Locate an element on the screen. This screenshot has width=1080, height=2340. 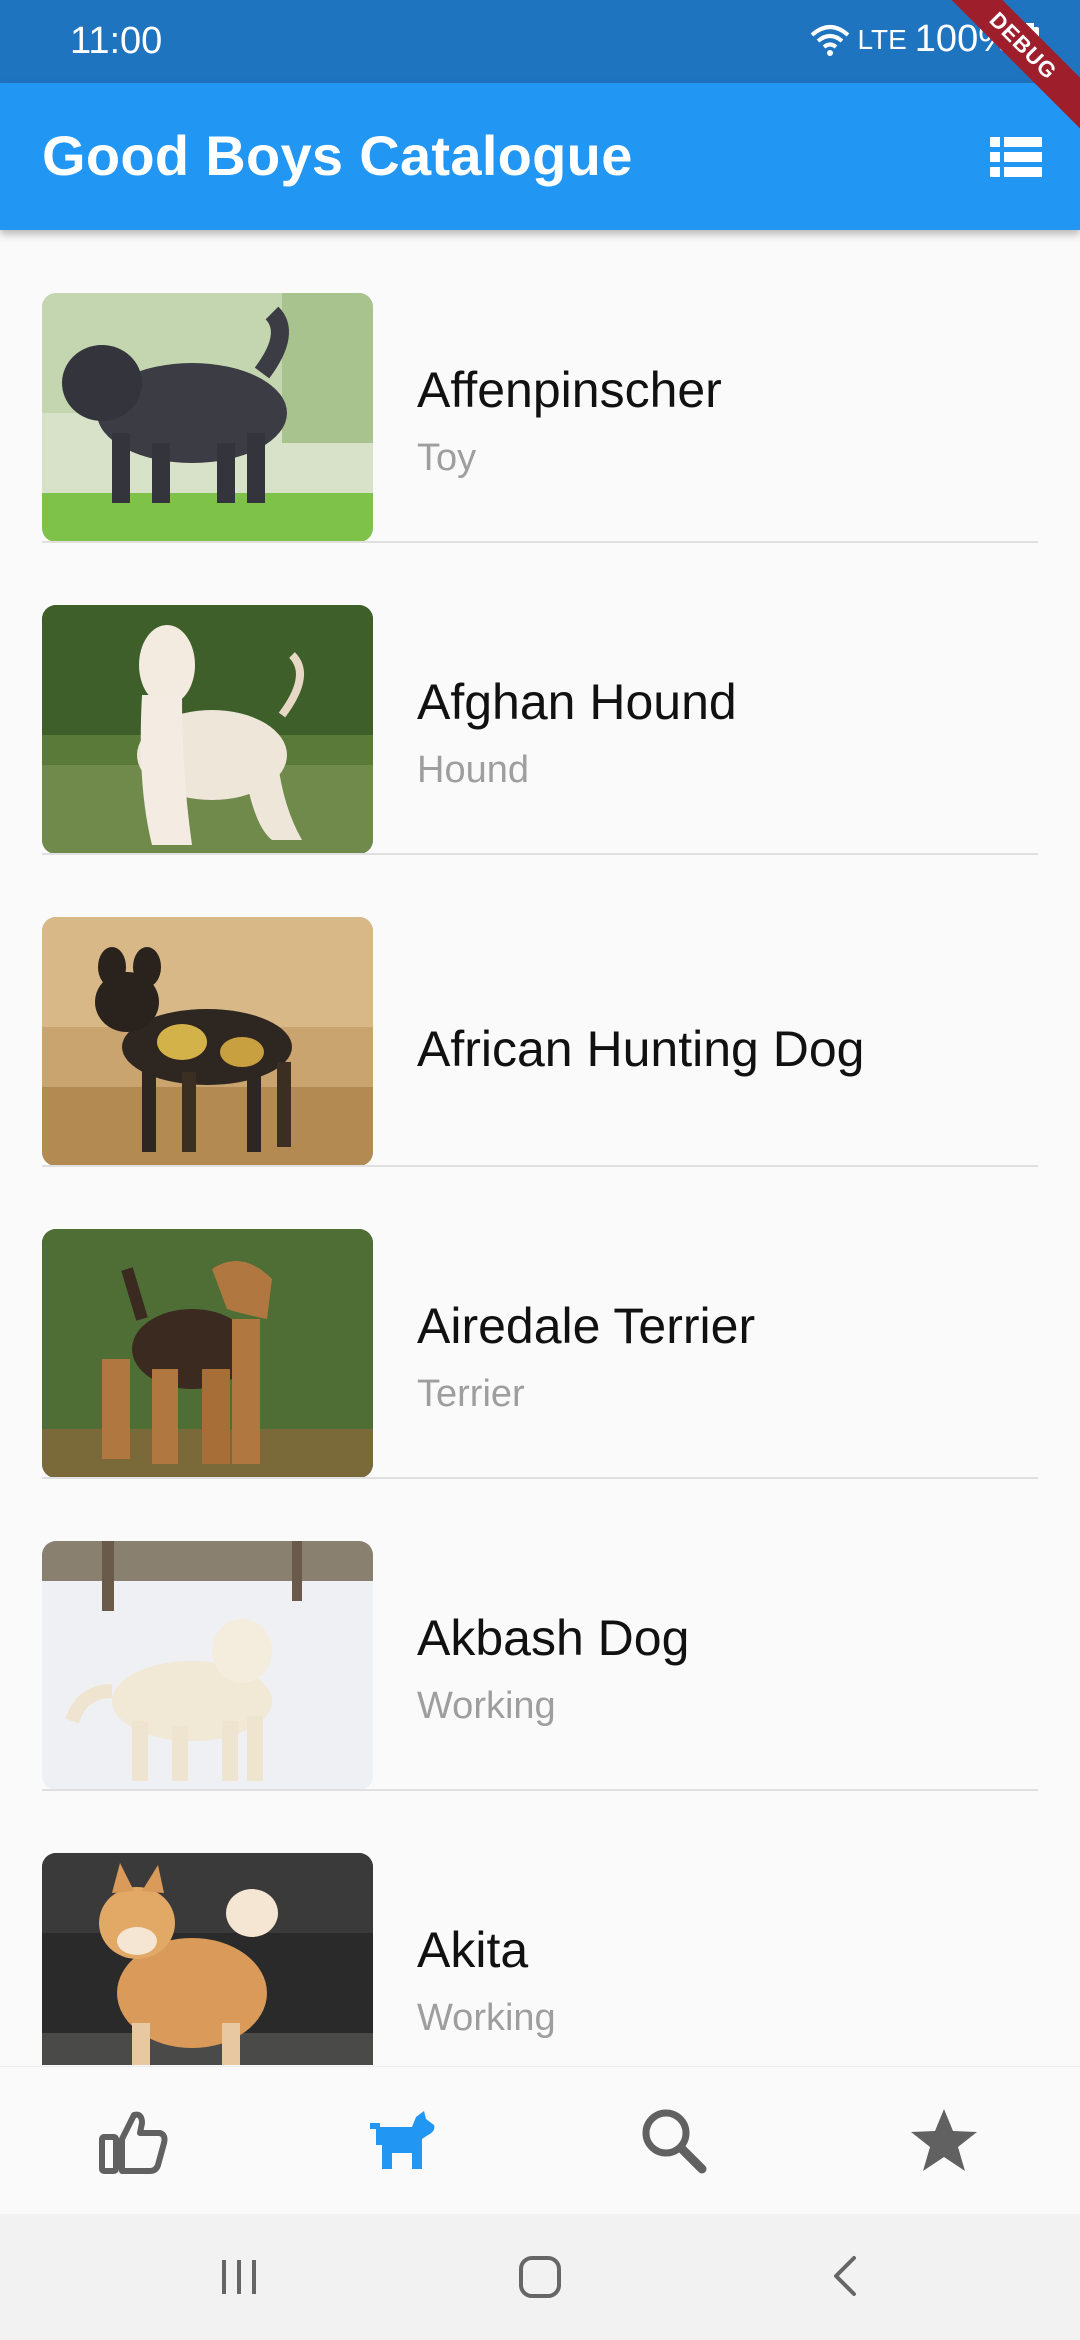
list-item: Airedale Terrier Terrier is located at coordinates (540, 1322).